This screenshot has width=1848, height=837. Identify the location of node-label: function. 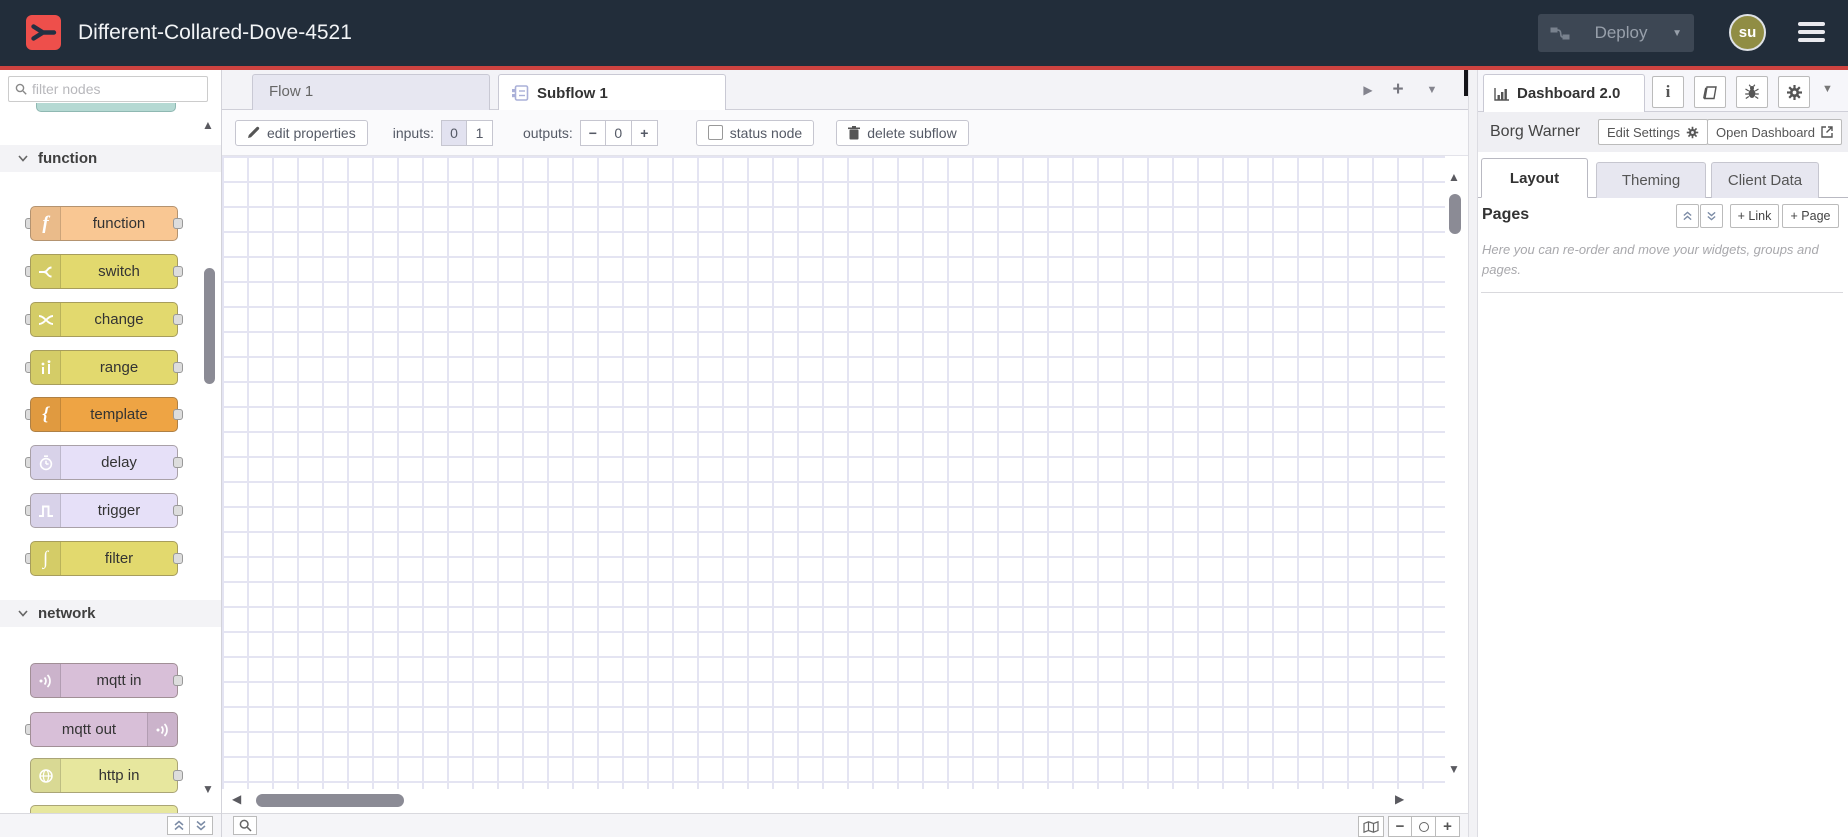
(119, 223).